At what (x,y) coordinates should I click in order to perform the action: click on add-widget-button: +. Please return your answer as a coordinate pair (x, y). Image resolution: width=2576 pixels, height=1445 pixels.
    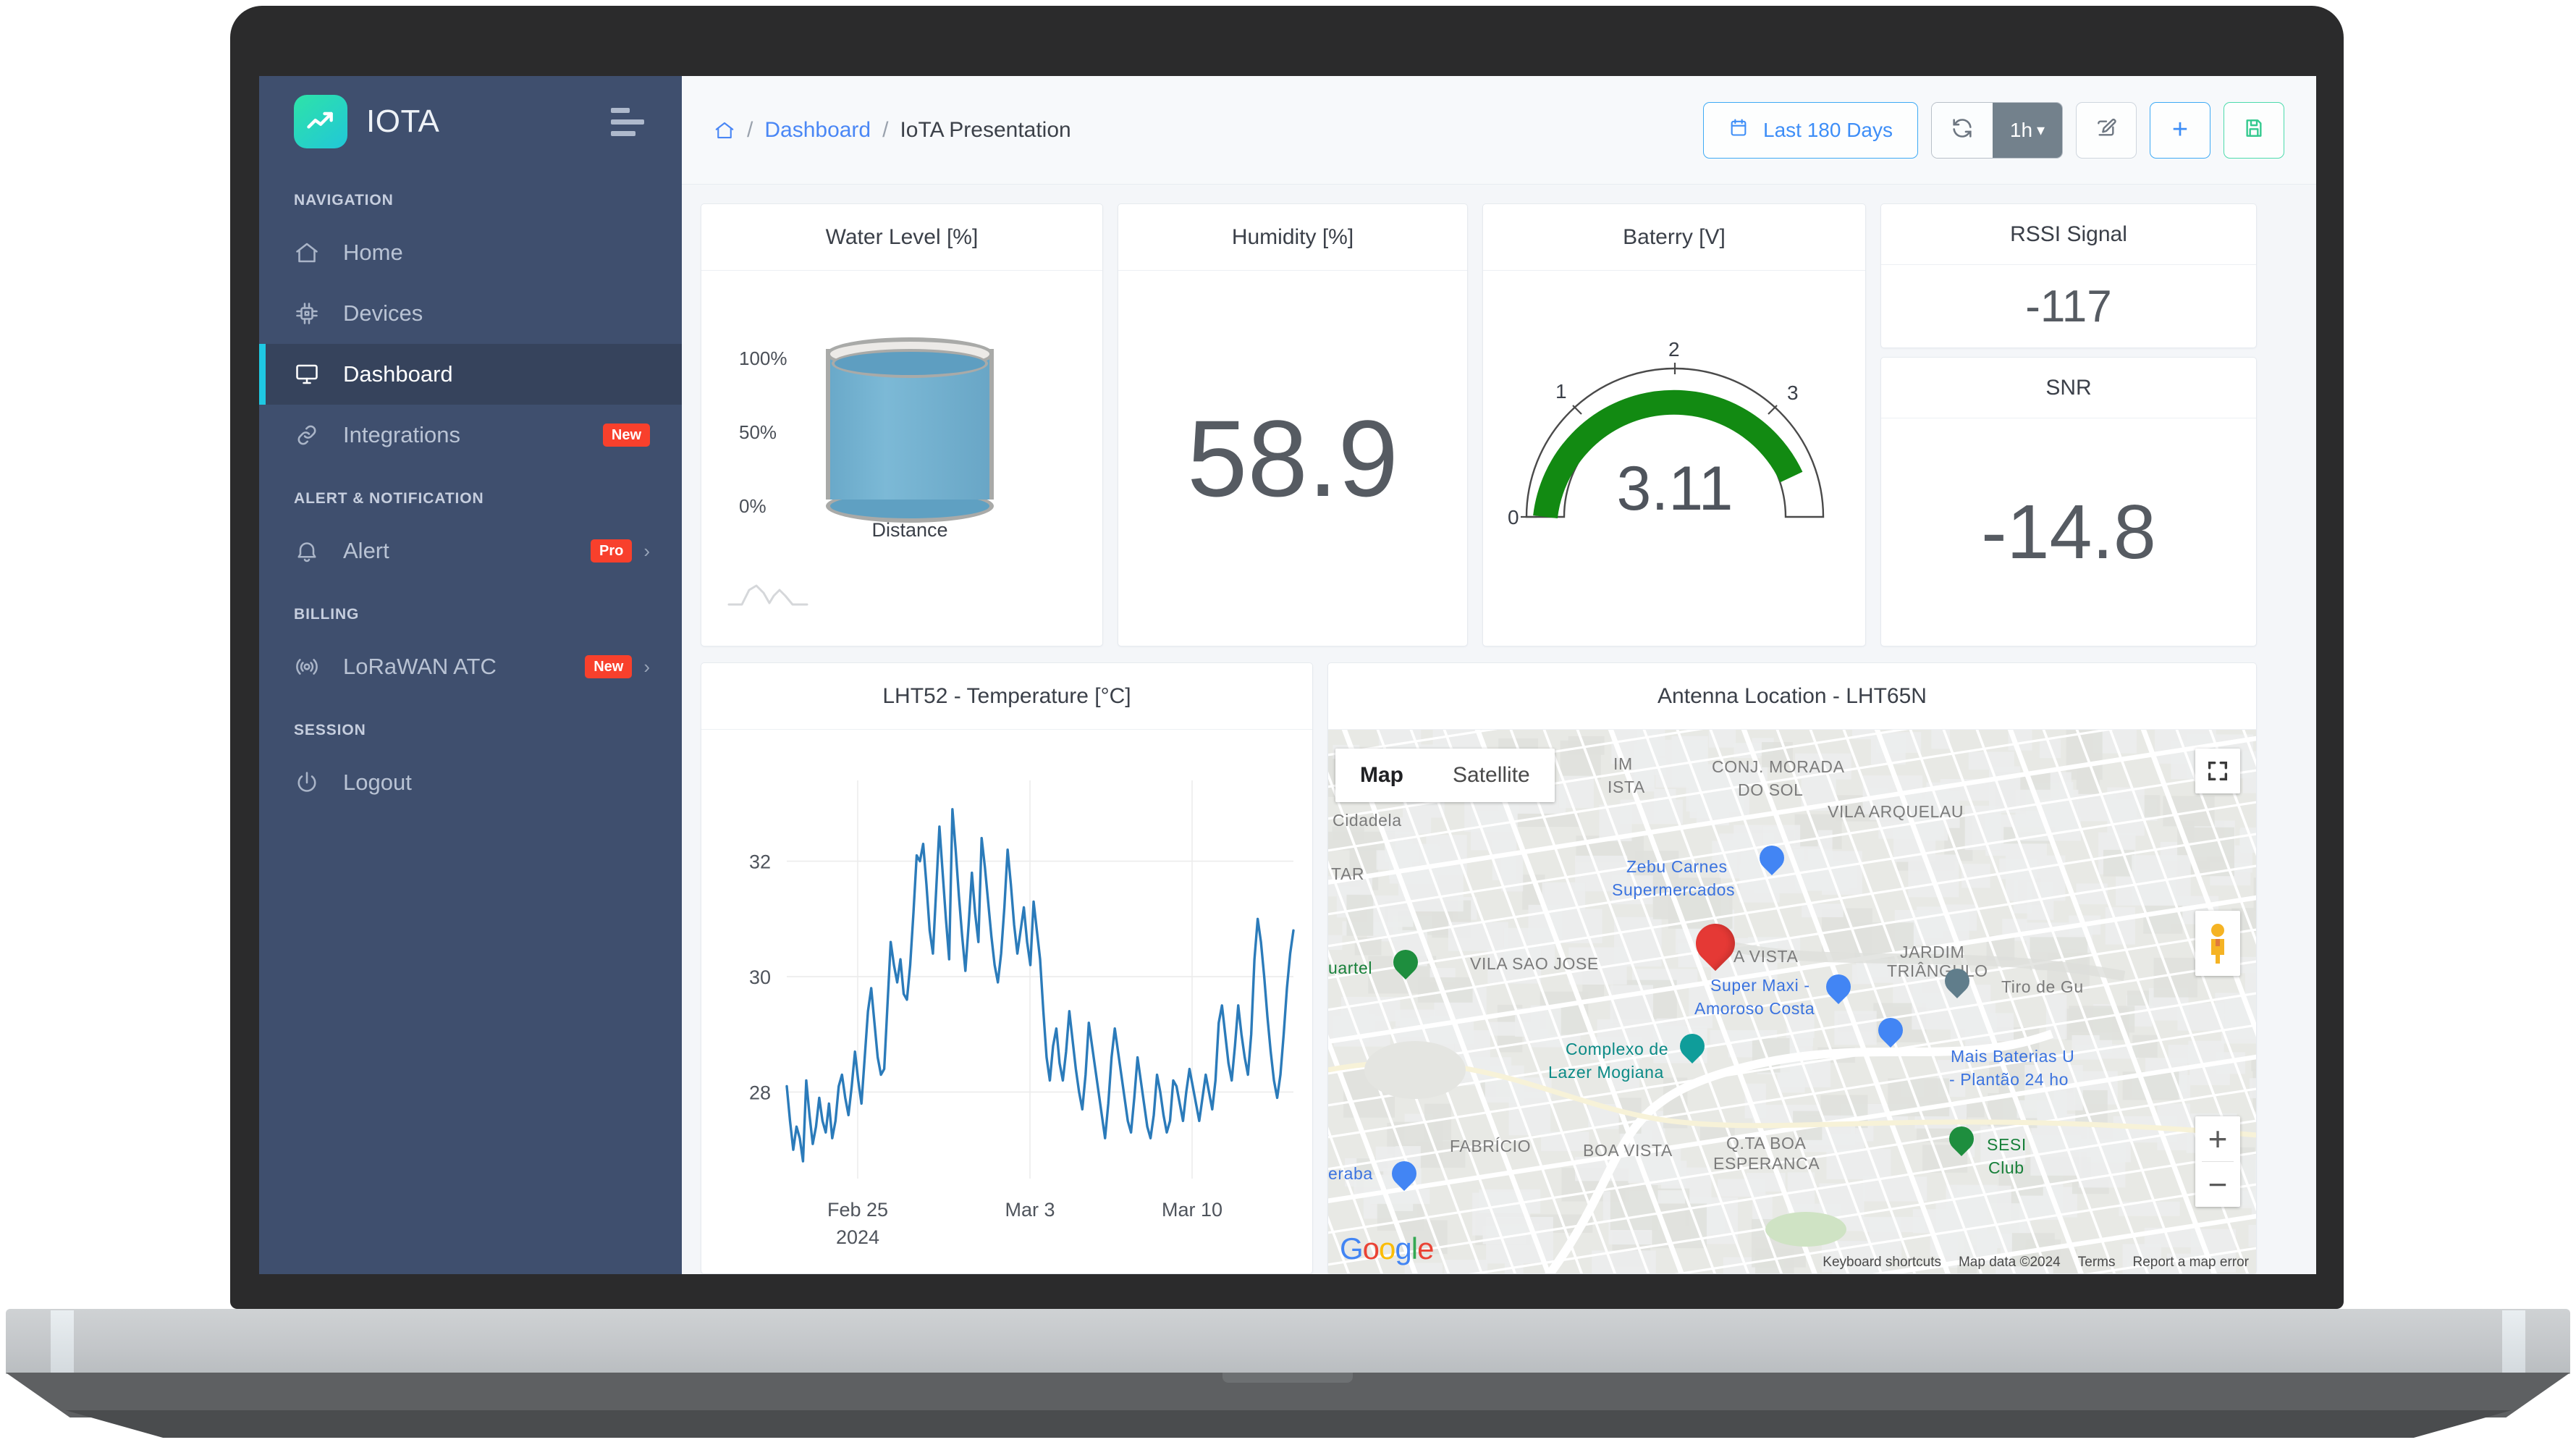
    Looking at the image, I should click on (2180, 130).